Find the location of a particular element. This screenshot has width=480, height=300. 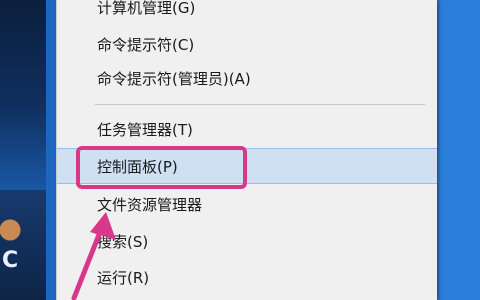

menu-item-command-prompt-admin: 命令提示符(管理员)(A) is located at coordinates (247, 78).